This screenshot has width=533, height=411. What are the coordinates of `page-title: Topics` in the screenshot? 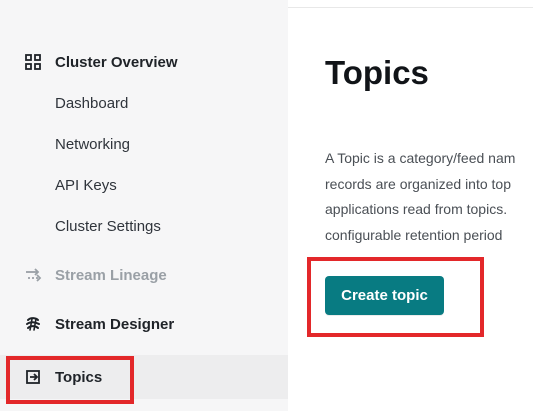 It's located at (377, 72).